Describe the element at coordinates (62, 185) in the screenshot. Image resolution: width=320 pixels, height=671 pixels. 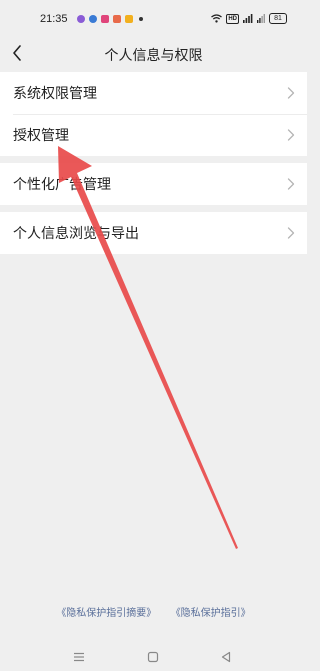
I see `menu-item-label: 个性化广告管理` at that location.